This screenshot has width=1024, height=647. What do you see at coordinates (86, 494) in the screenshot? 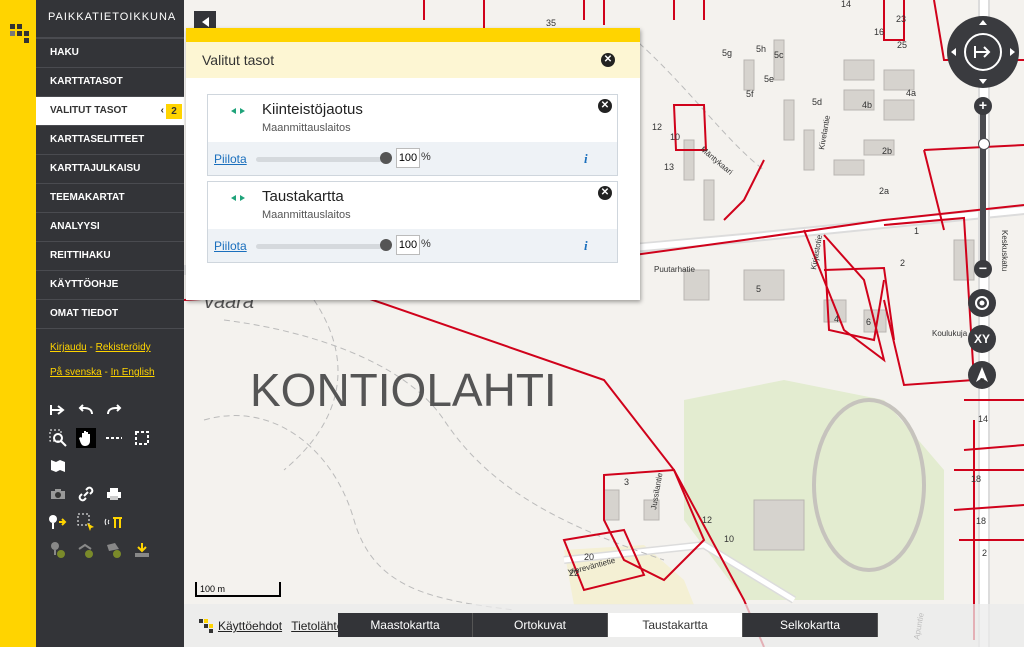
I see `link-icon` at bounding box center [86, 494].